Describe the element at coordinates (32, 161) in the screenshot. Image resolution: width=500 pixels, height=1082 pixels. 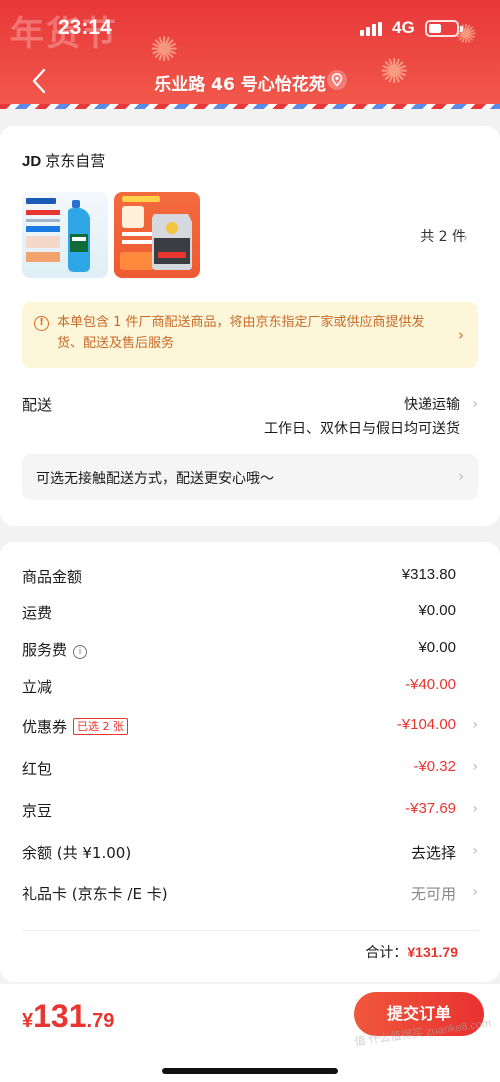
I see `jd-logo: JD` at that location.